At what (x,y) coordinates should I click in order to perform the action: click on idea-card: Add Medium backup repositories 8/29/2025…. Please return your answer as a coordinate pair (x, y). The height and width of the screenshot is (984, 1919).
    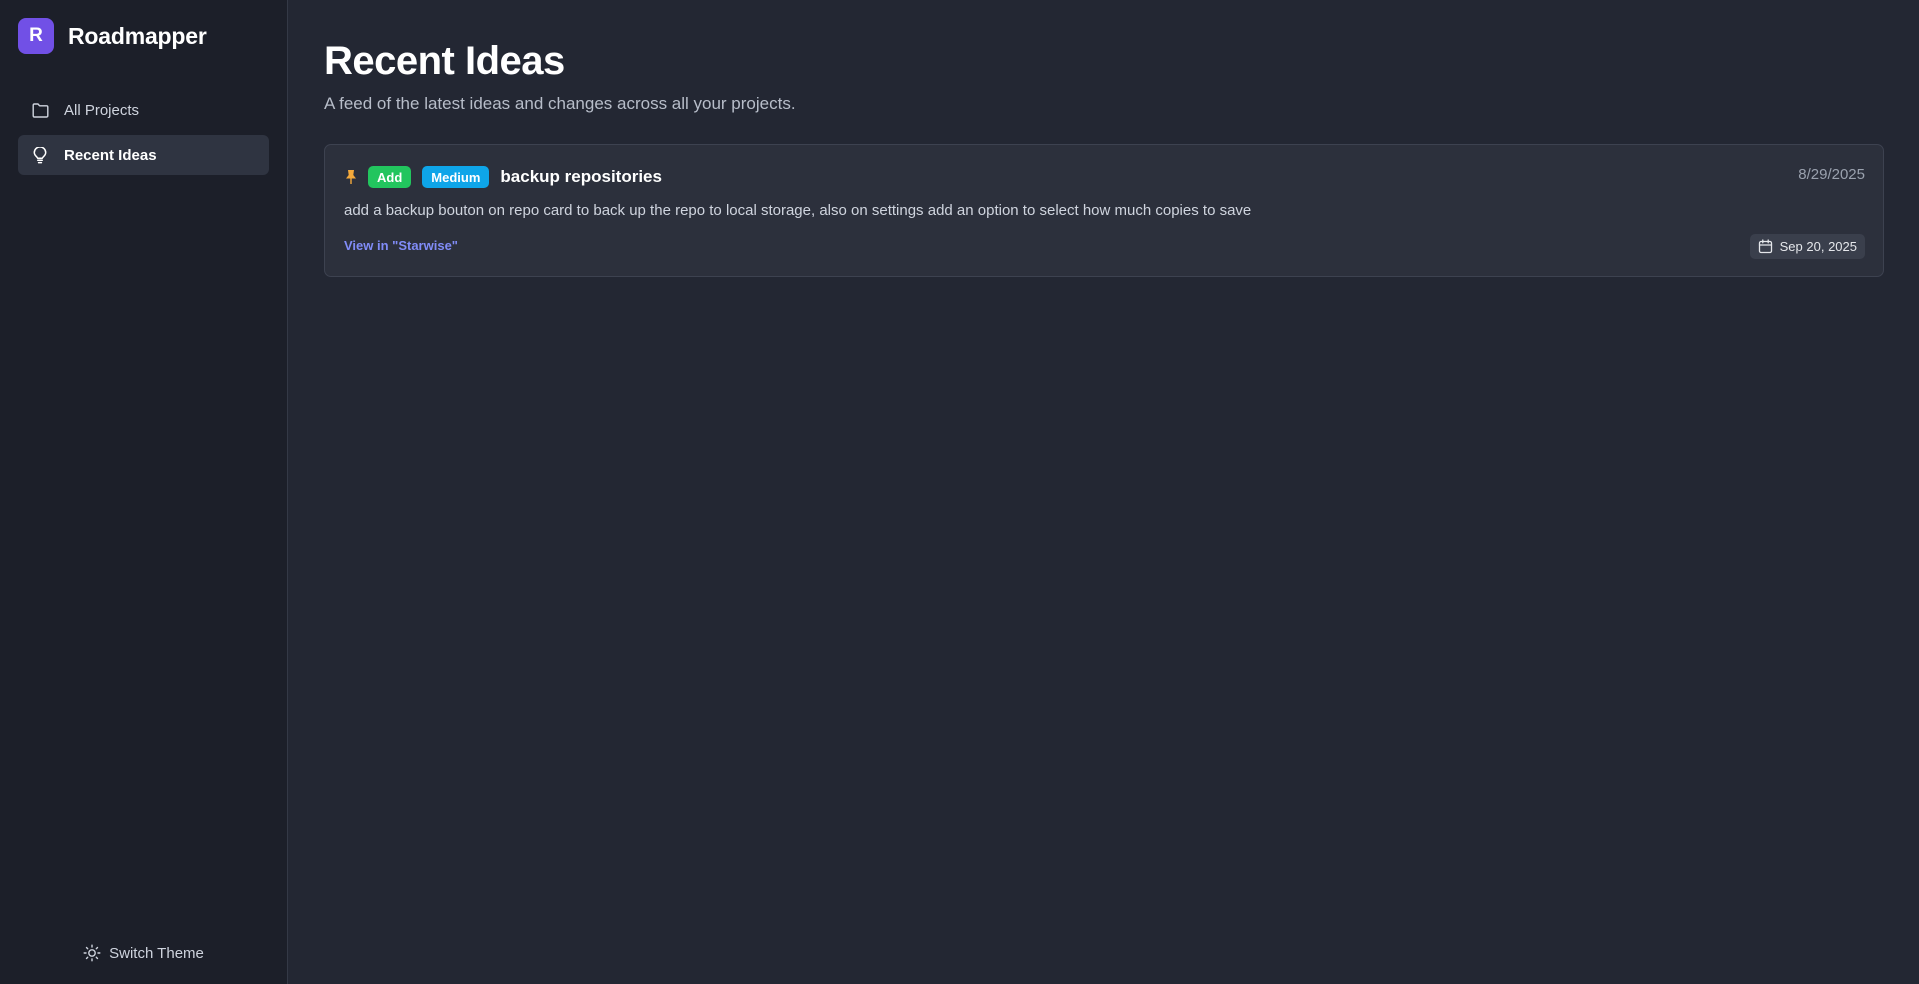
    Looking at the image, I should click on (1104, 210).